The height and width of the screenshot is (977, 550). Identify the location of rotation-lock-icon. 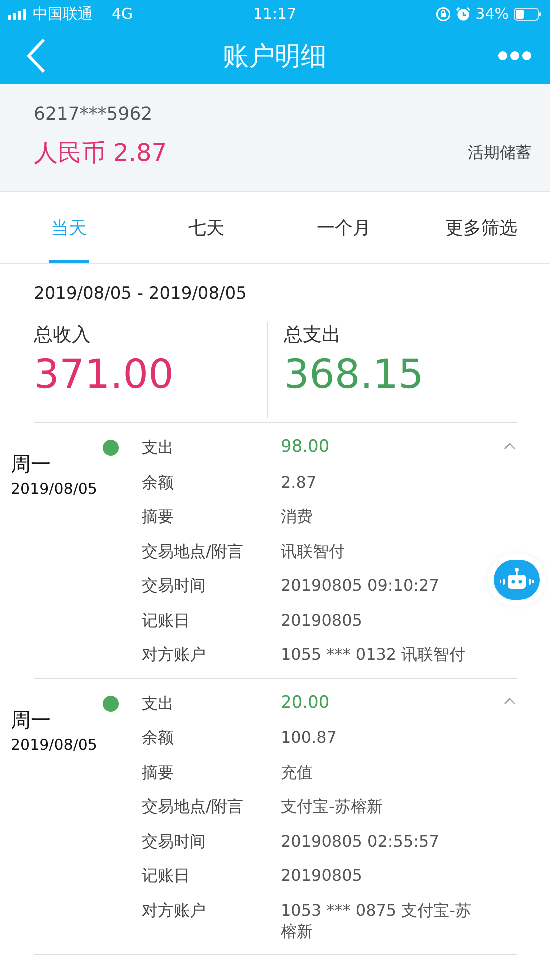
(443, 14).